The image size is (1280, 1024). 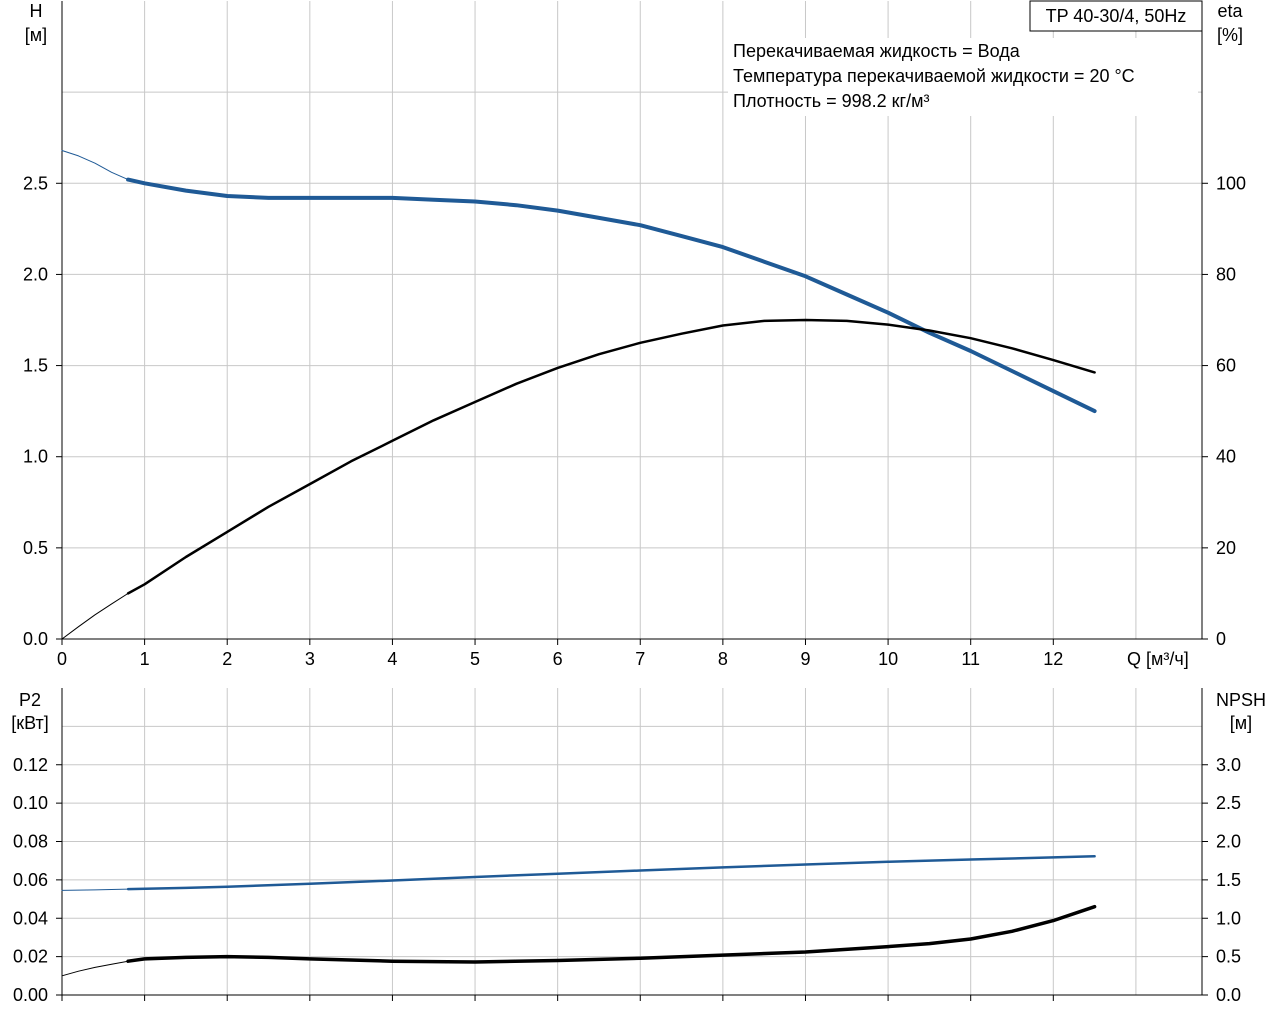 I want to click on top-x-tick-label: 7, so click(x=640, y=659).